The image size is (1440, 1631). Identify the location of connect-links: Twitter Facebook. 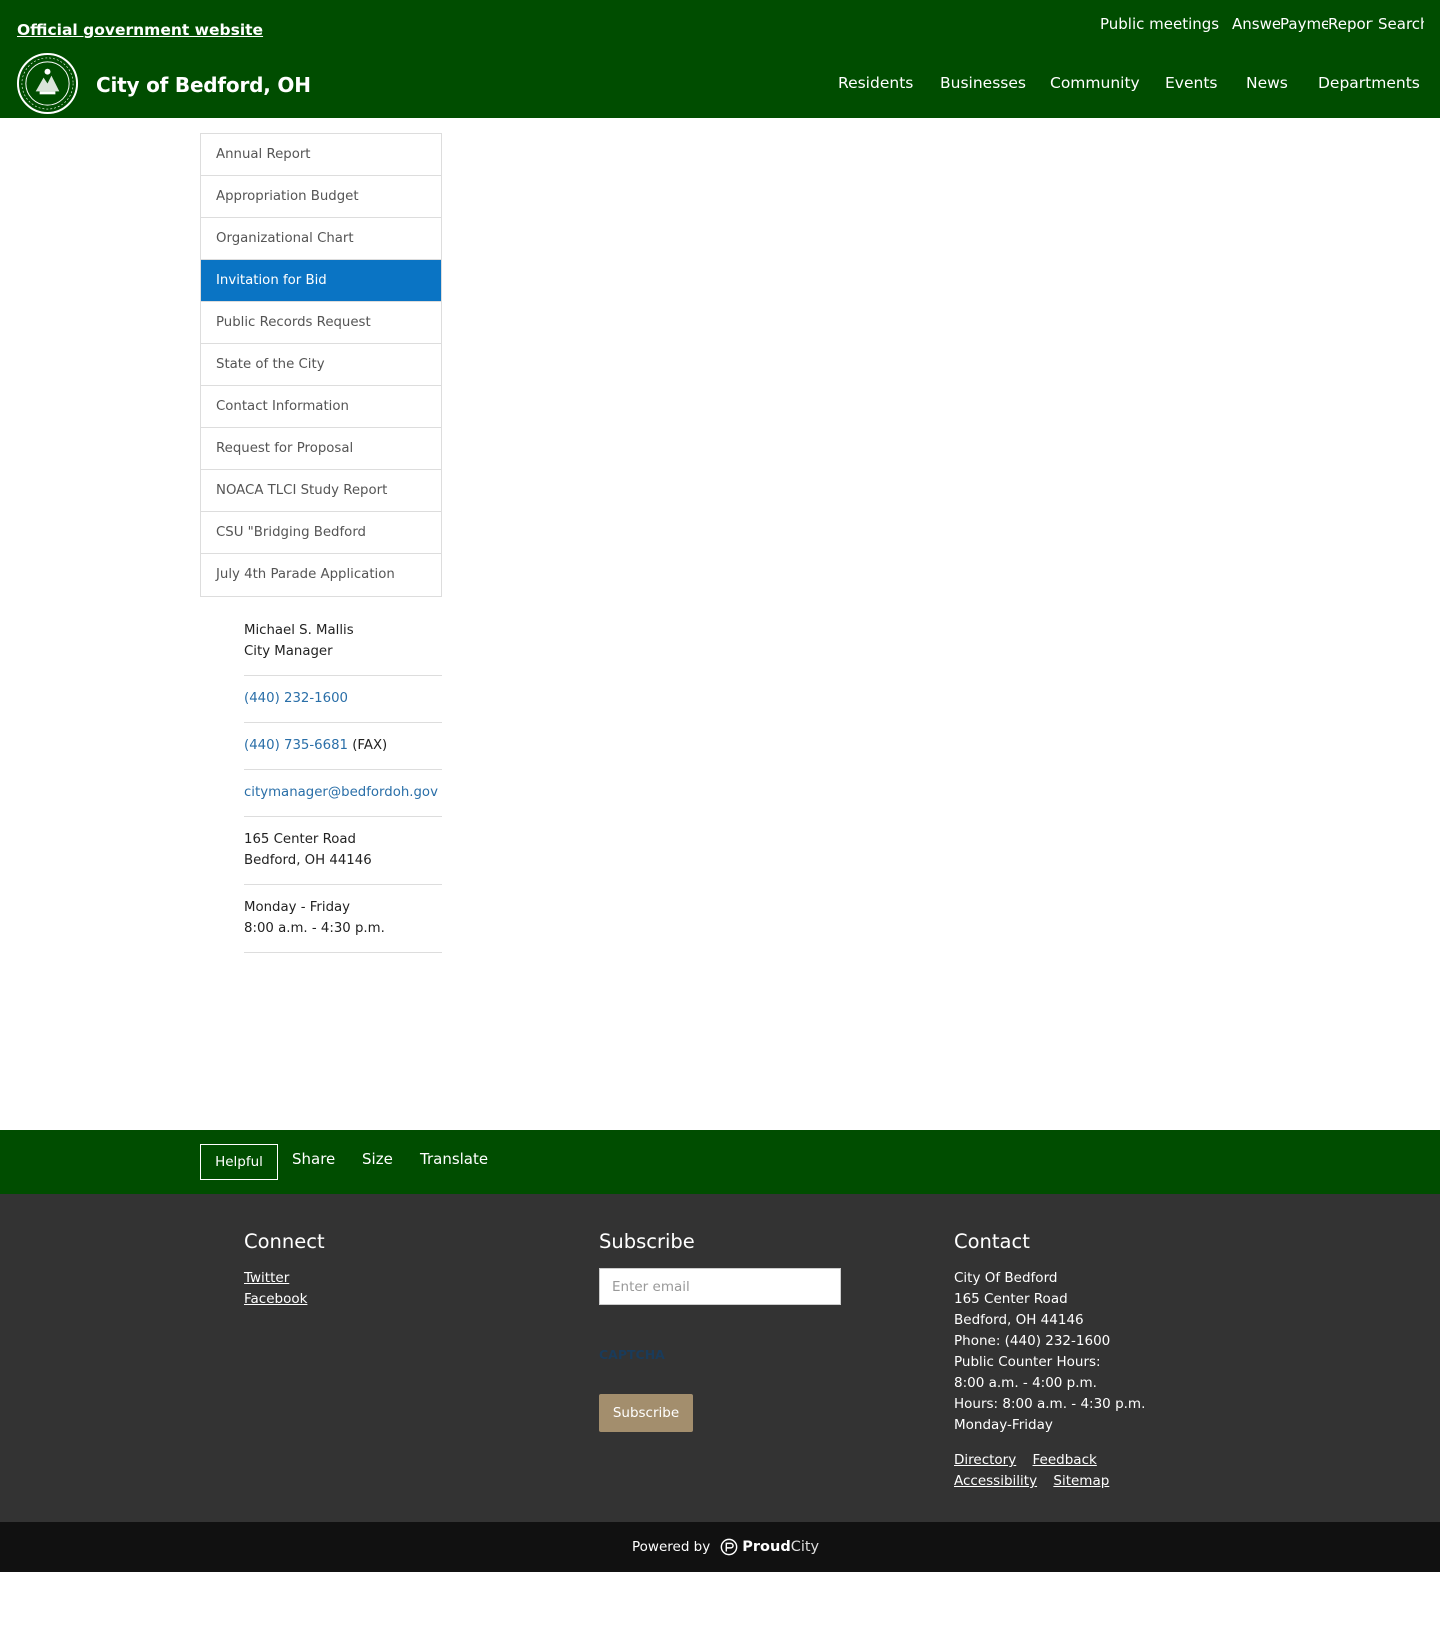
(275, 1289).